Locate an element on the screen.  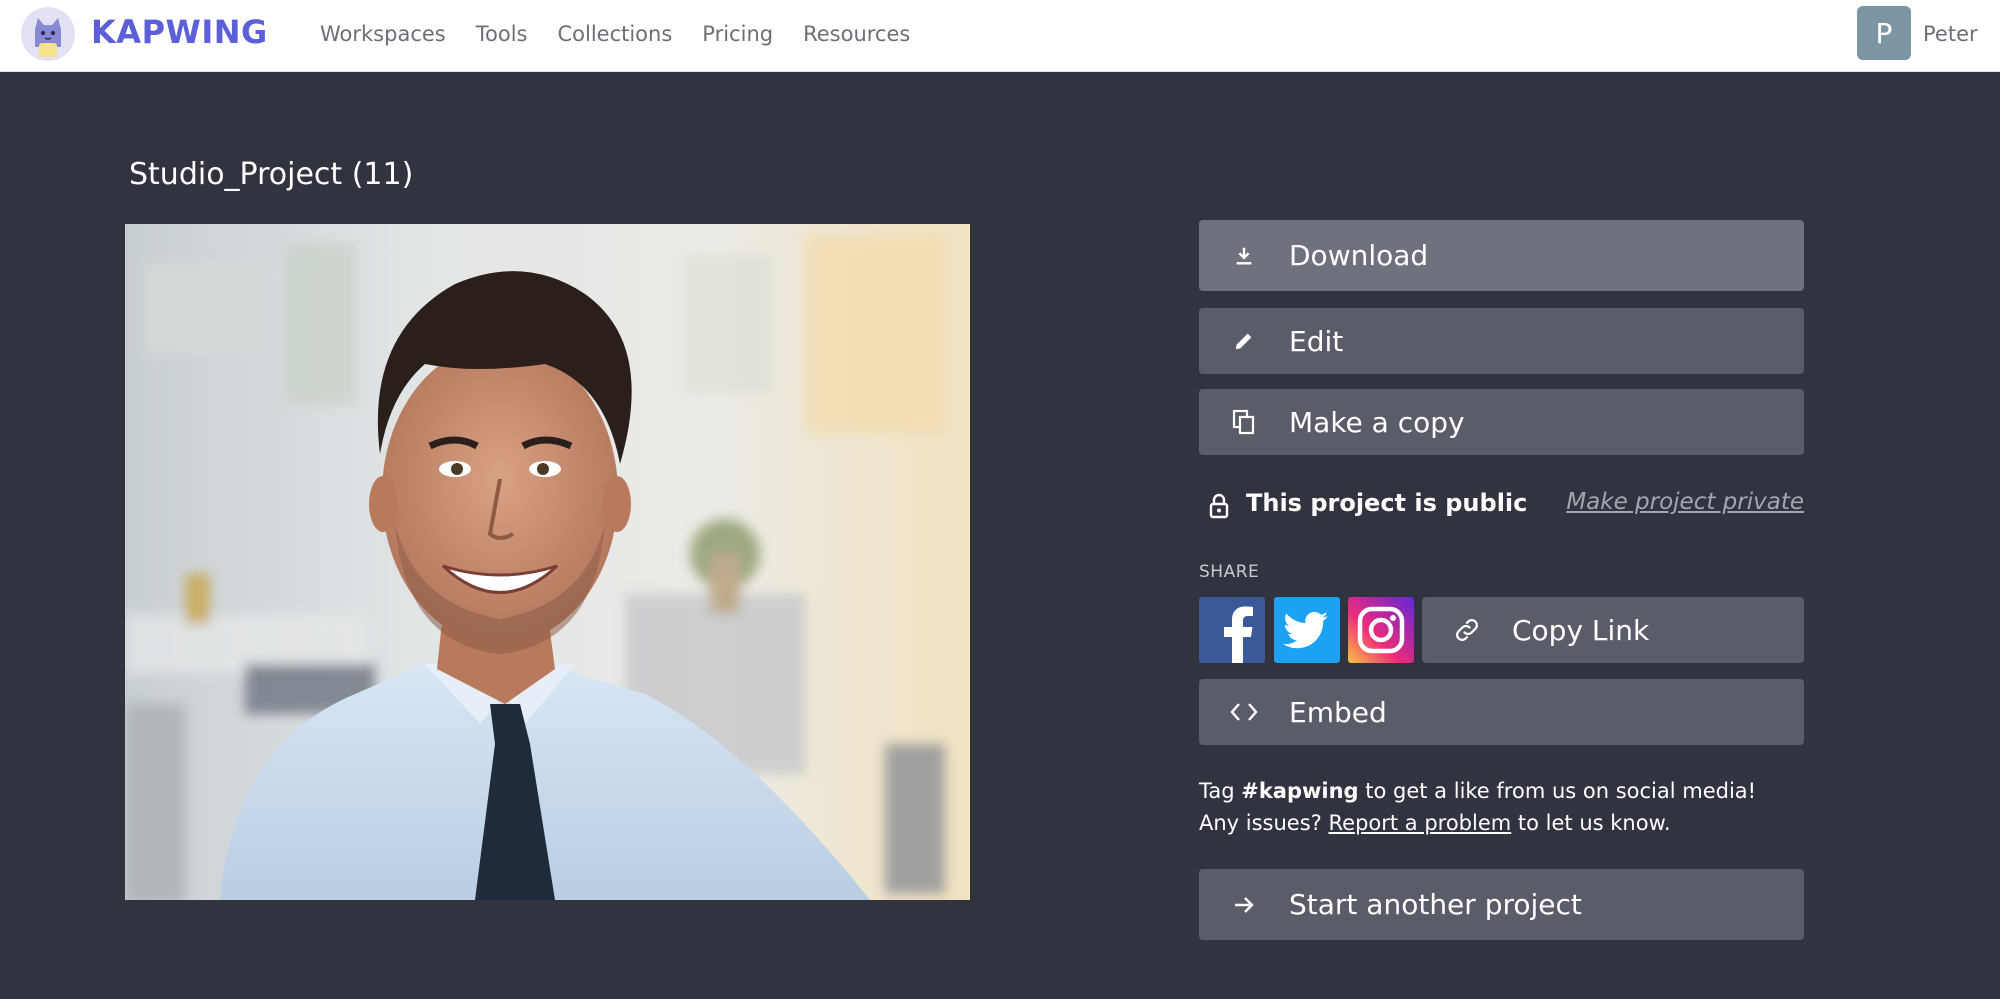
report-problem-link: Report a problem is located at coordinates (1420, 823).